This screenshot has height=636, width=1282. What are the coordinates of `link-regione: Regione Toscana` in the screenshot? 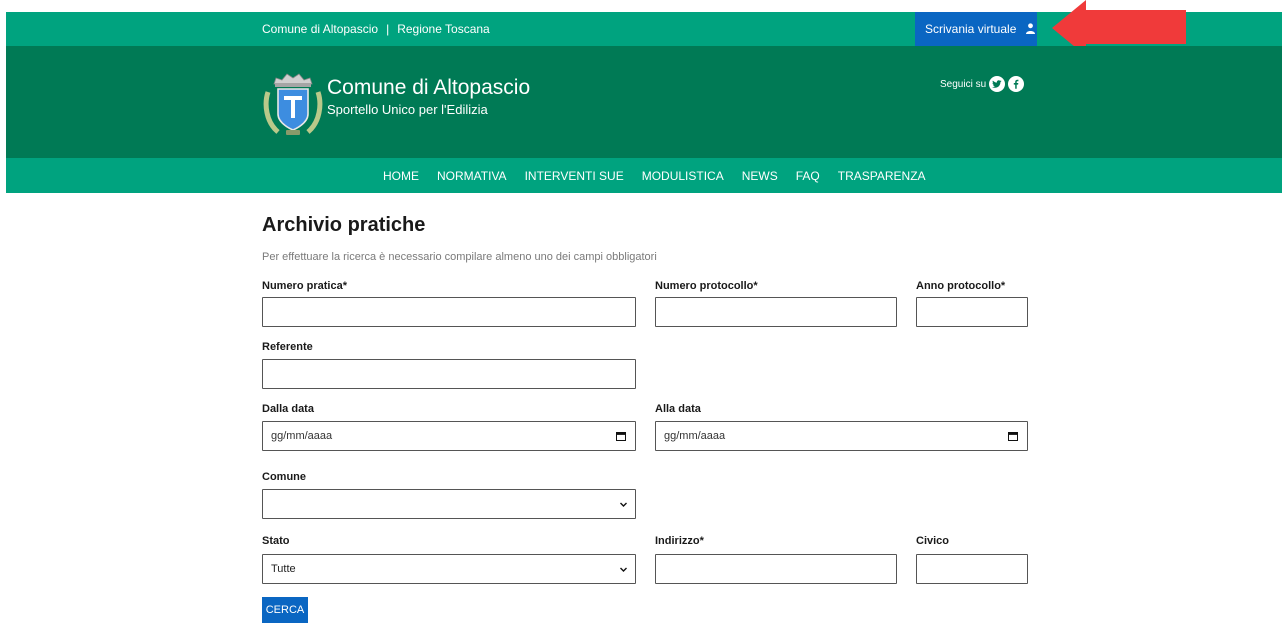 It's located at (443, 29).